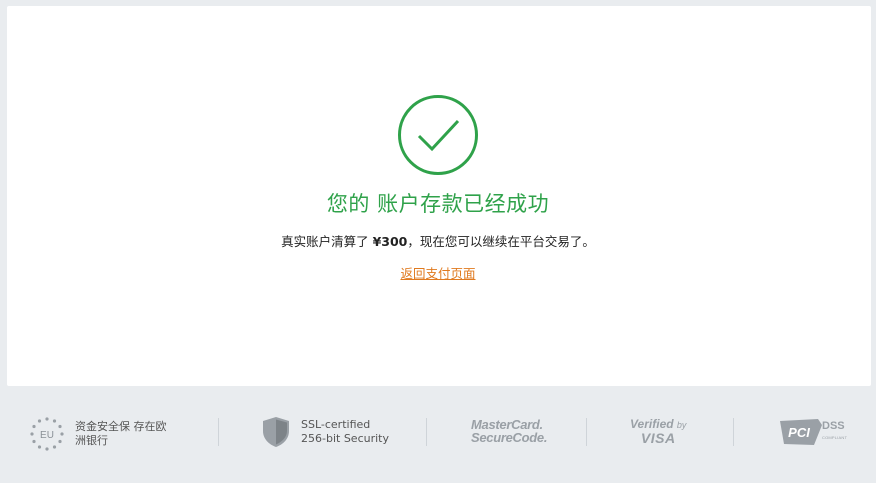  I want to click on eu-badge-line2: 洲银行, so click(91, 440).